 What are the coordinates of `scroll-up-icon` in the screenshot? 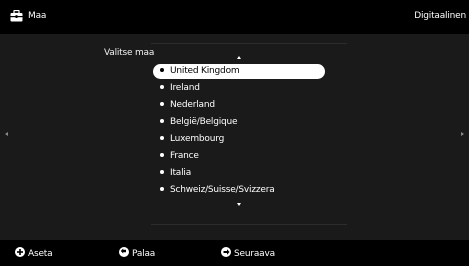 It's located at (239, 57).